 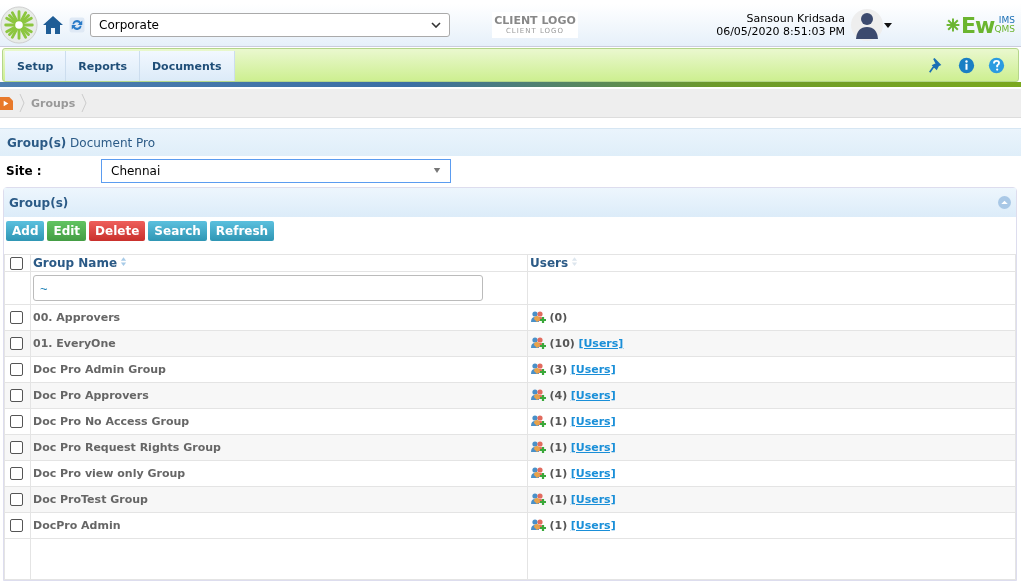 What do you see at coordinates (270, 25) in the screenshot?
I see `organization-select: Corporate` at bounding box center [270, 25].